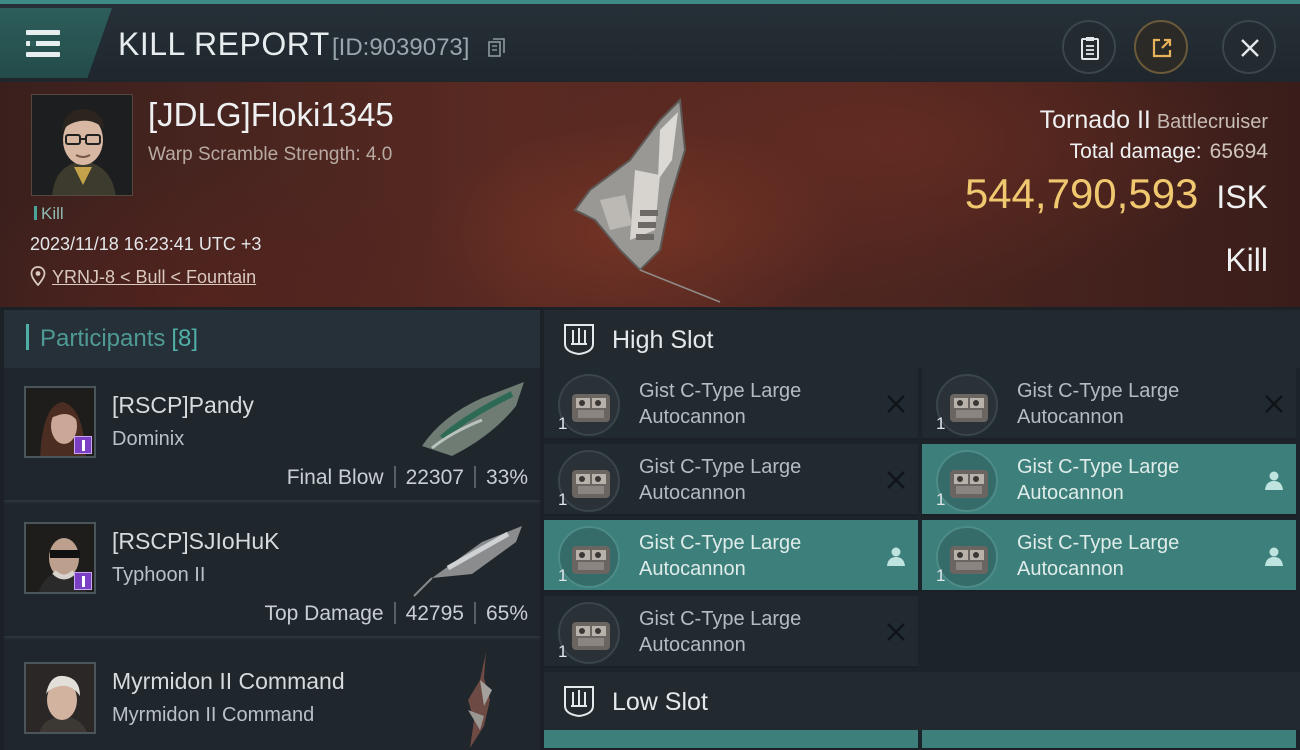  What do you see at coordinates (1246, 260) in the screenshot?
I see `kill-result: Kill` at bounding box center [1246, 260].